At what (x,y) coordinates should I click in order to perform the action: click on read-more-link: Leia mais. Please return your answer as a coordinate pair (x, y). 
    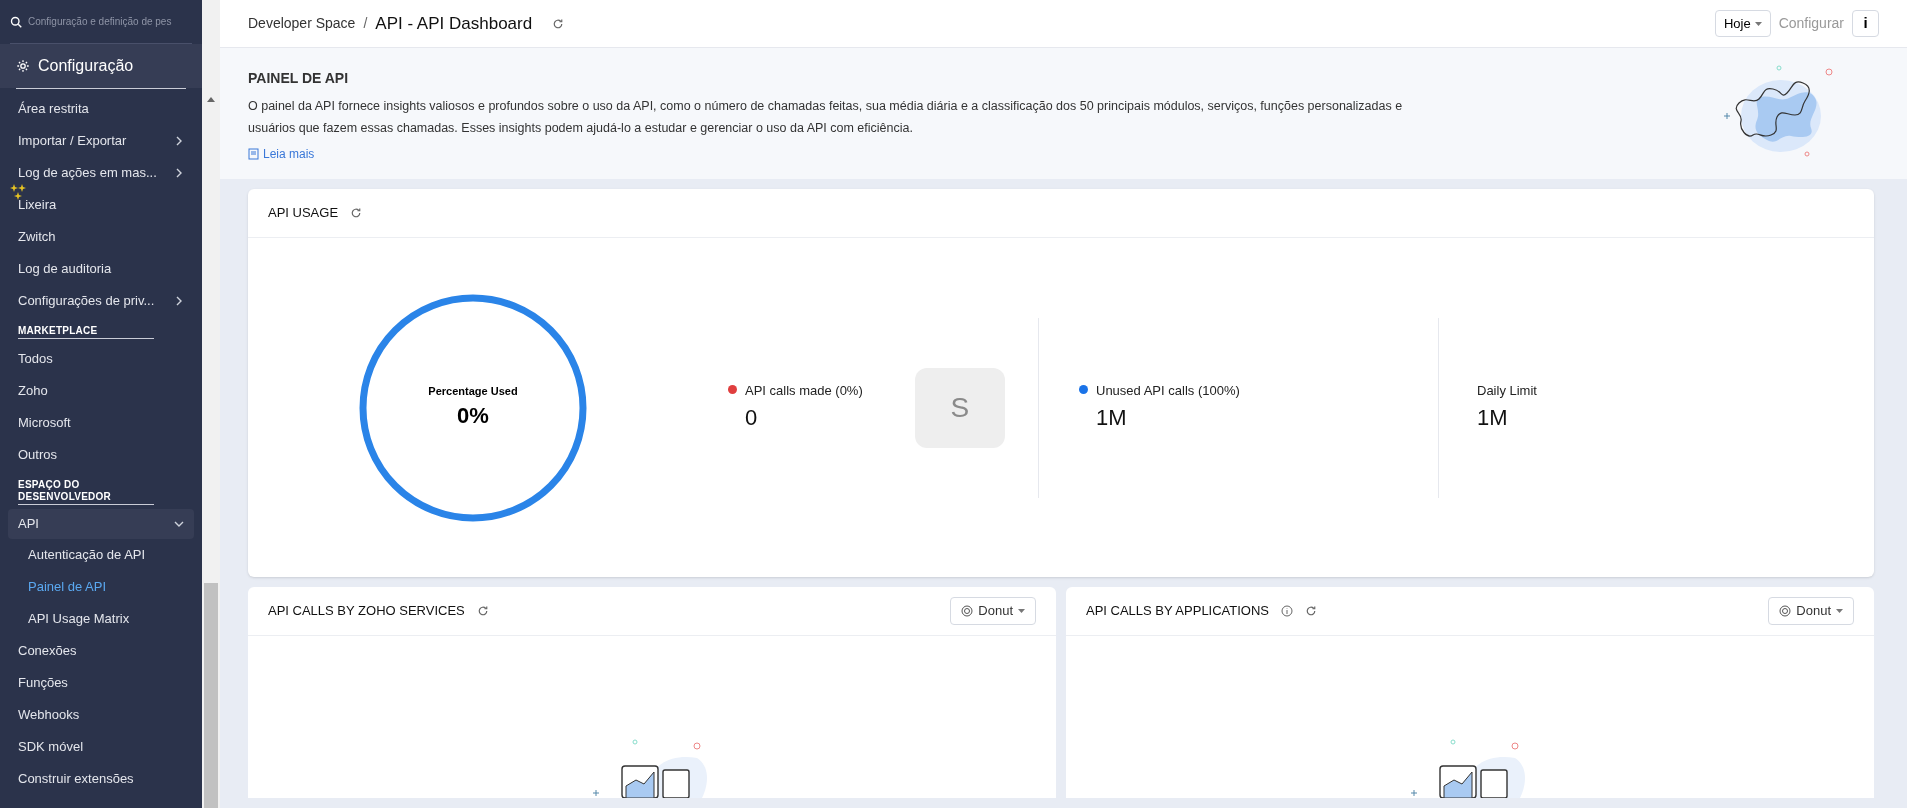
    Looking at the image, I should click on (838, 154).